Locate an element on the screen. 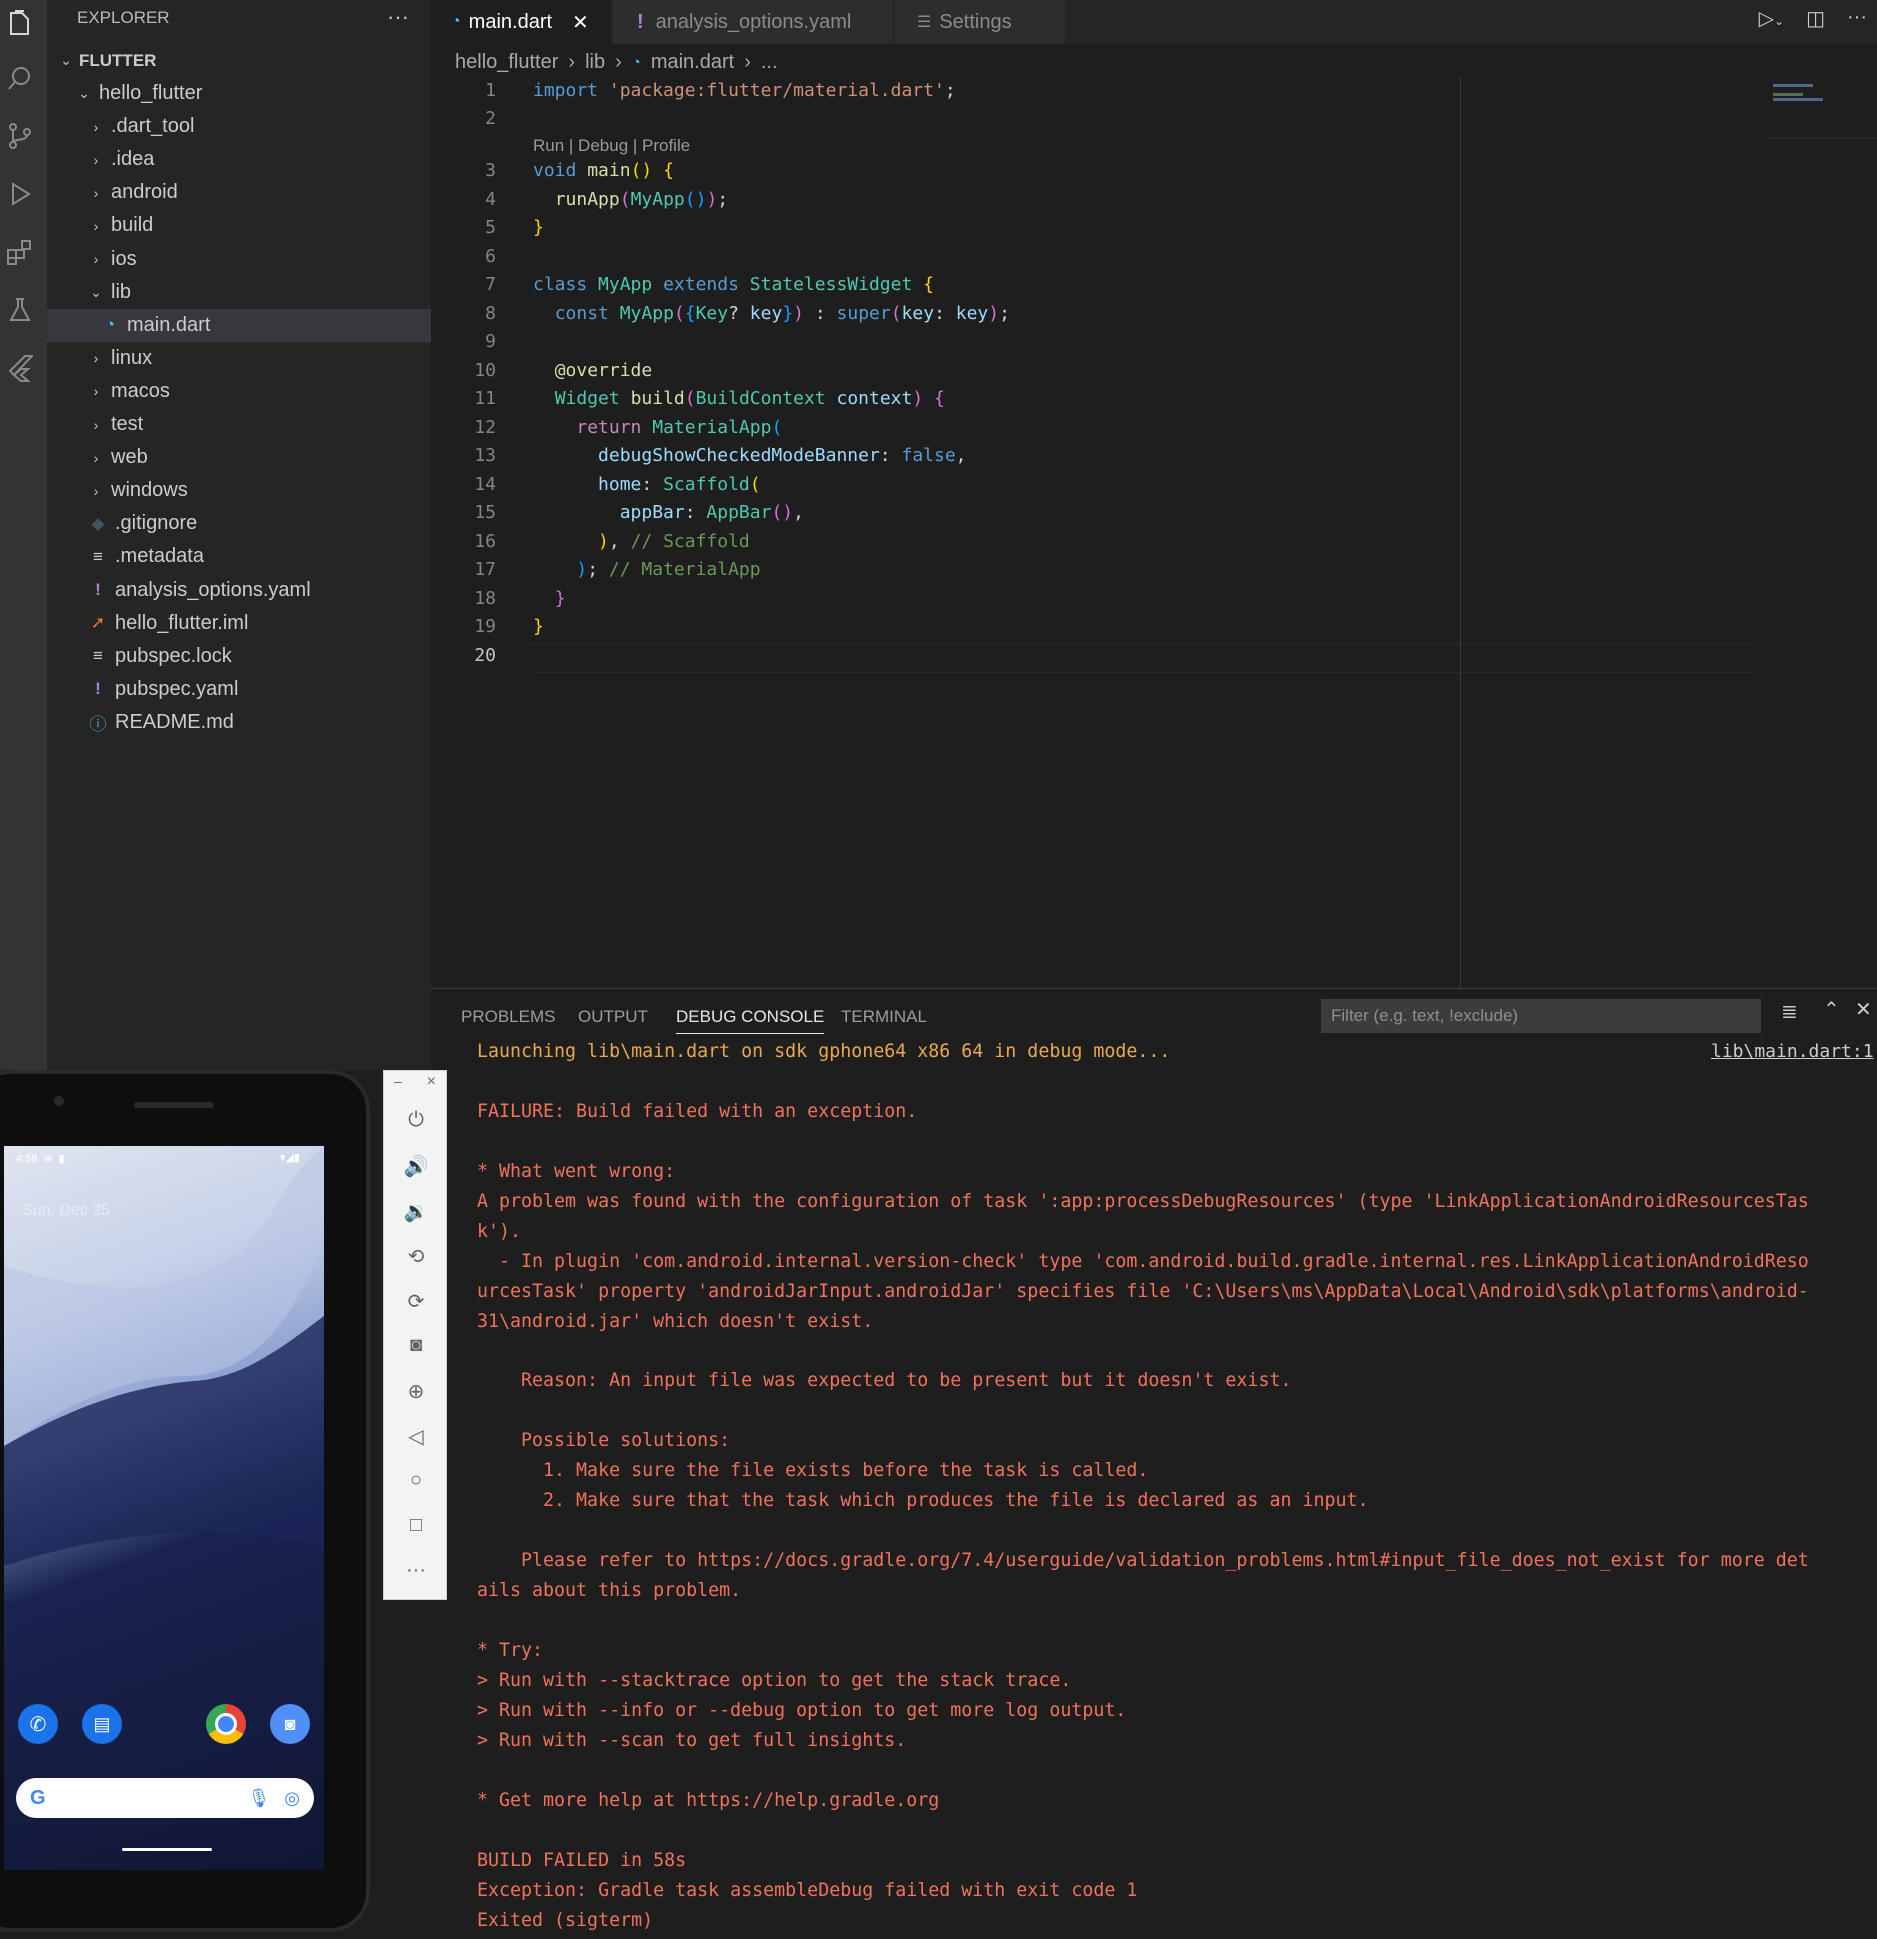 Image resolution: width=1877 pixels, height=1939 pixels. tree-item: ◔ main.dart is located at coordinates (239, 325).